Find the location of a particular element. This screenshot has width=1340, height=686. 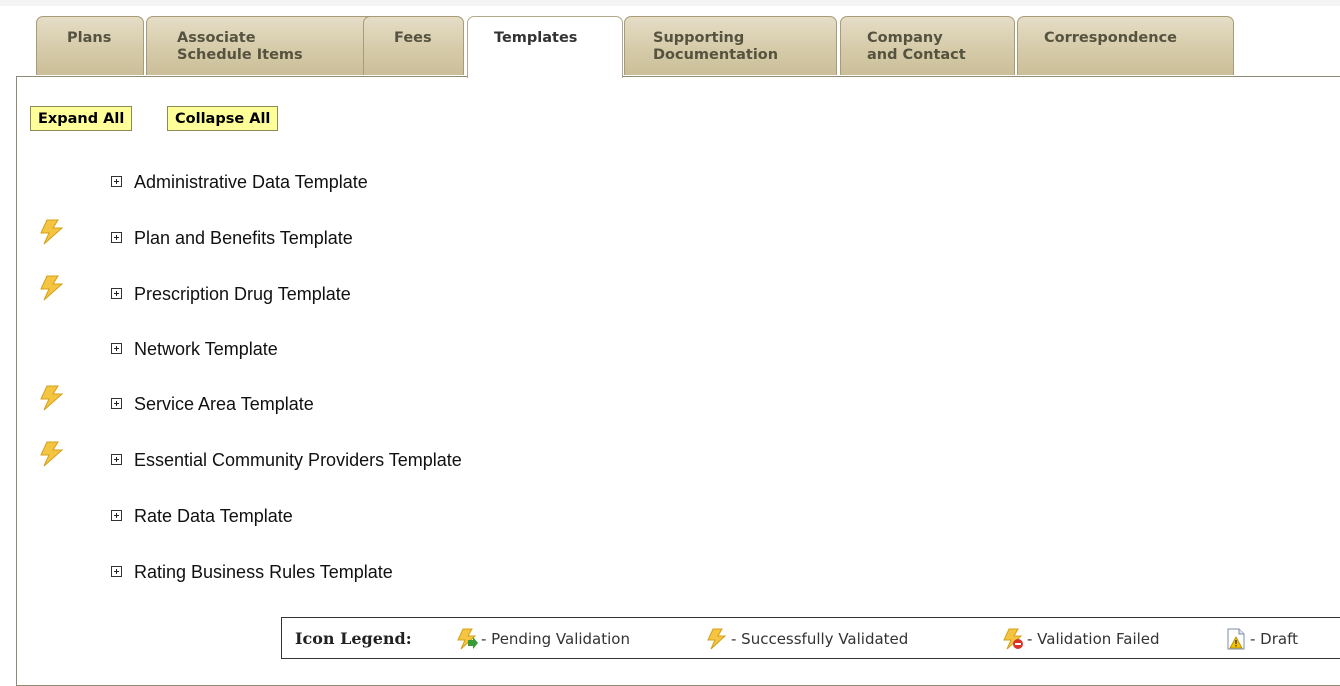

template-label: Essential Community Providers Template is located at coordinates (298, 460).